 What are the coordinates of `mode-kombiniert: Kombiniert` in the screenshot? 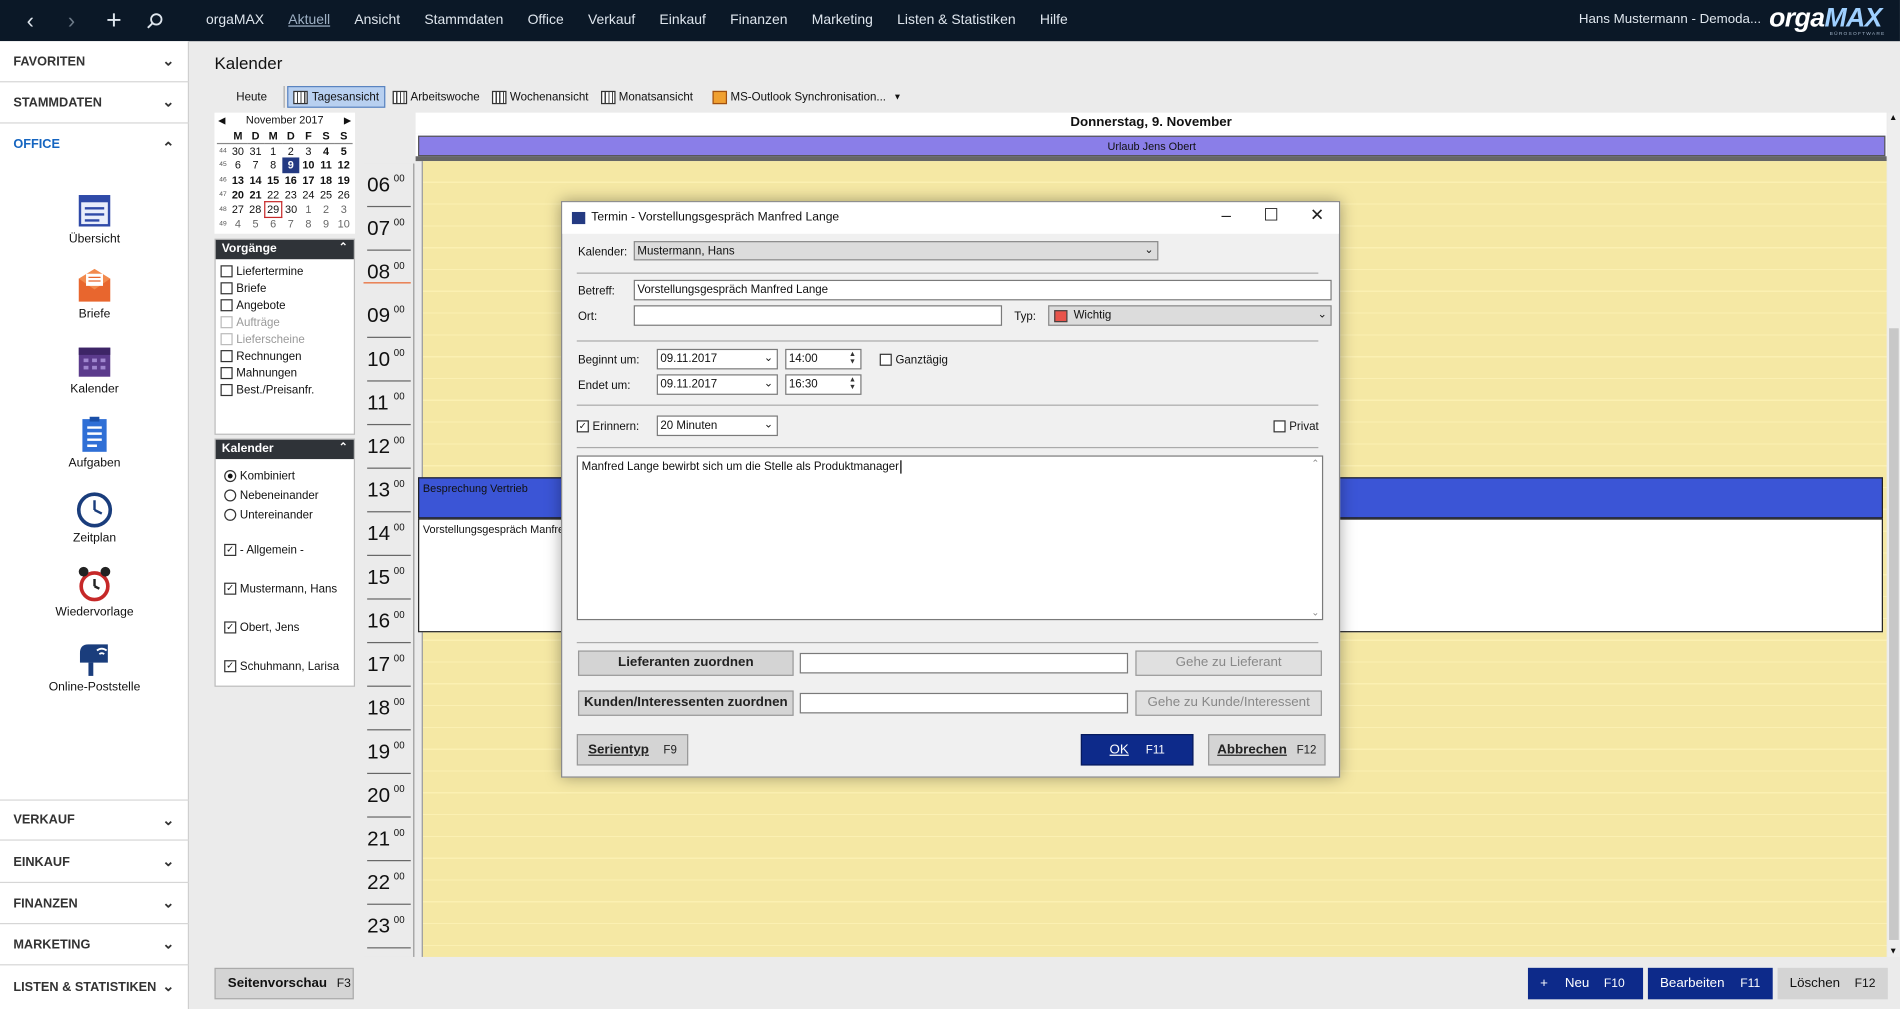 It's located at (286, 475).